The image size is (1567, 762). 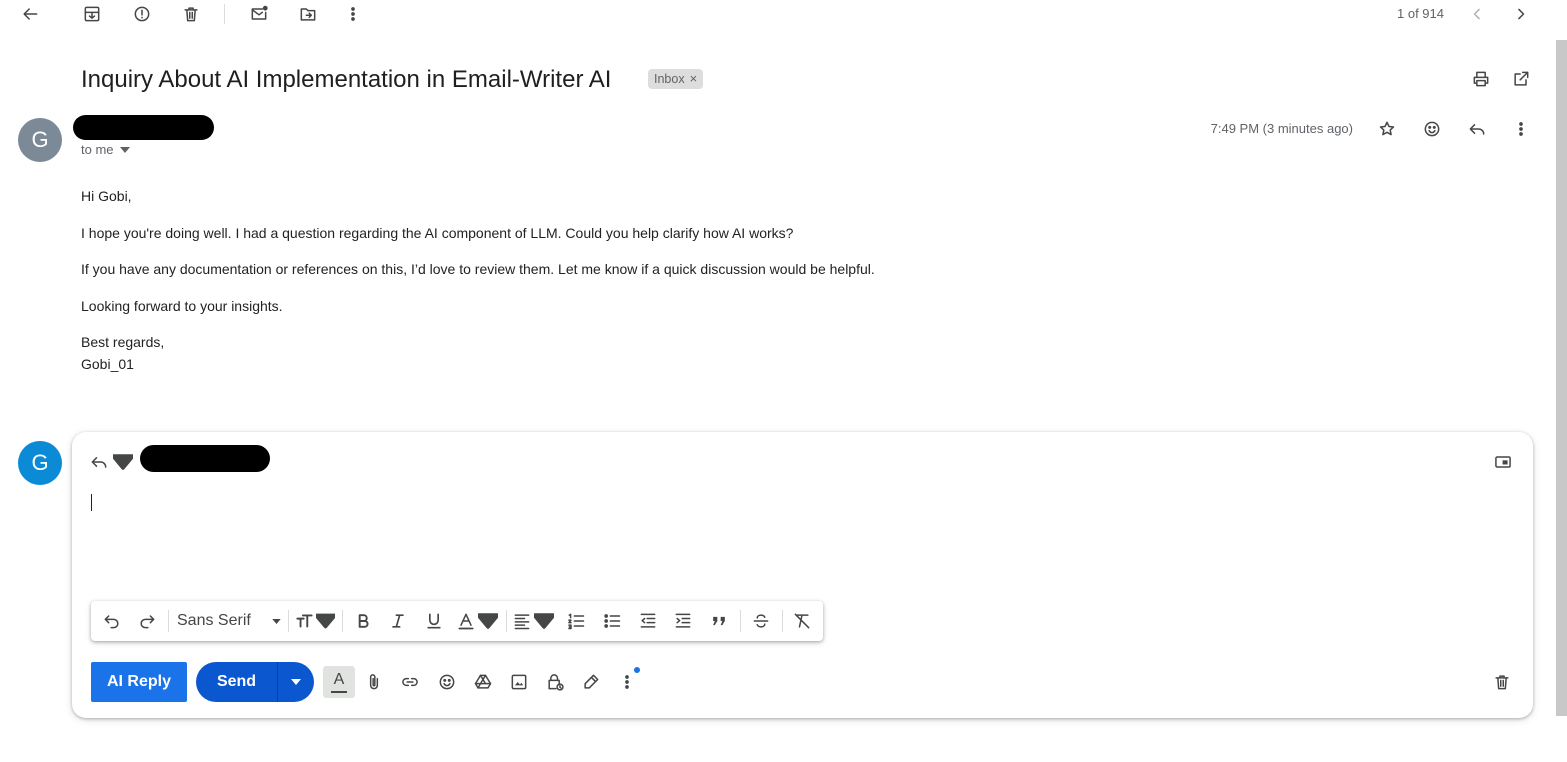 I want to click on reply-user-avatar: G, so click(x=40, y=463).